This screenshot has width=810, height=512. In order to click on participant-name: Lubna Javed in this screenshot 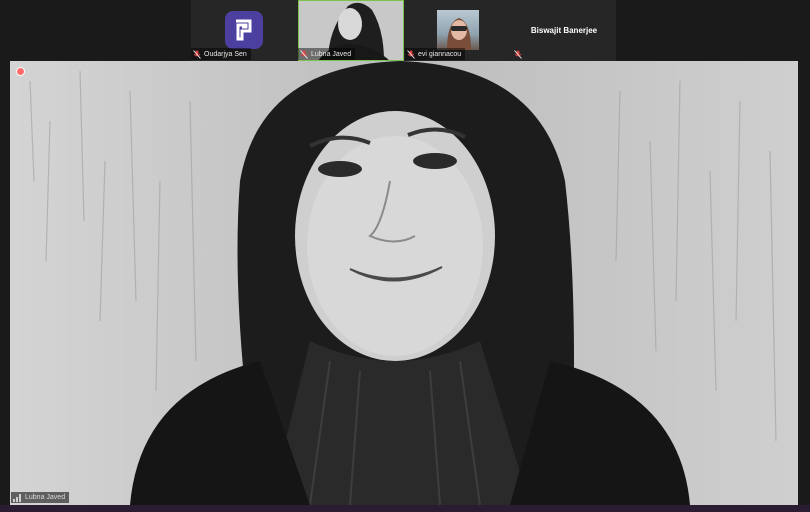, I will do `click(331, 54)`.